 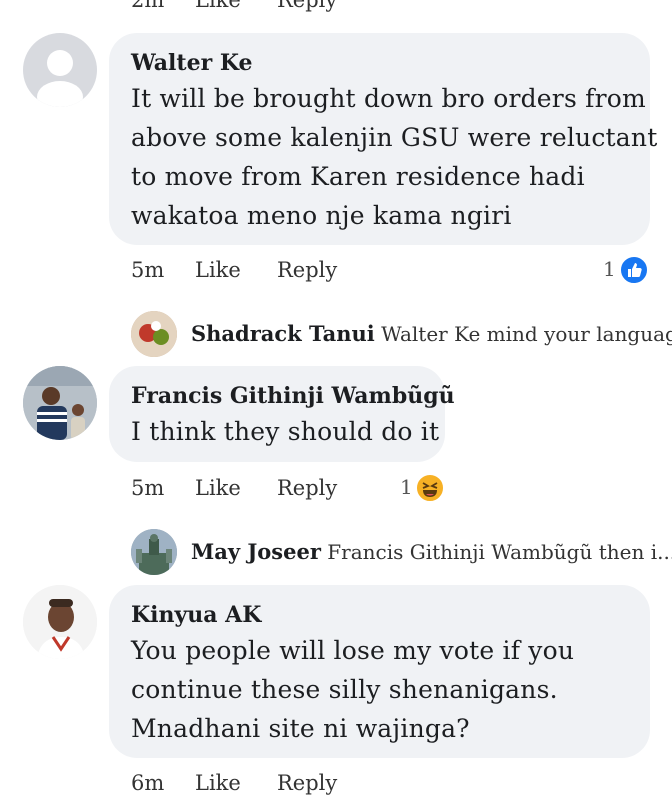 What do you see at coordinates (358, 176) in the screenshot?
I see `comment-text-line: to move from Karen residence hadi` at bounding box center [358, 176].